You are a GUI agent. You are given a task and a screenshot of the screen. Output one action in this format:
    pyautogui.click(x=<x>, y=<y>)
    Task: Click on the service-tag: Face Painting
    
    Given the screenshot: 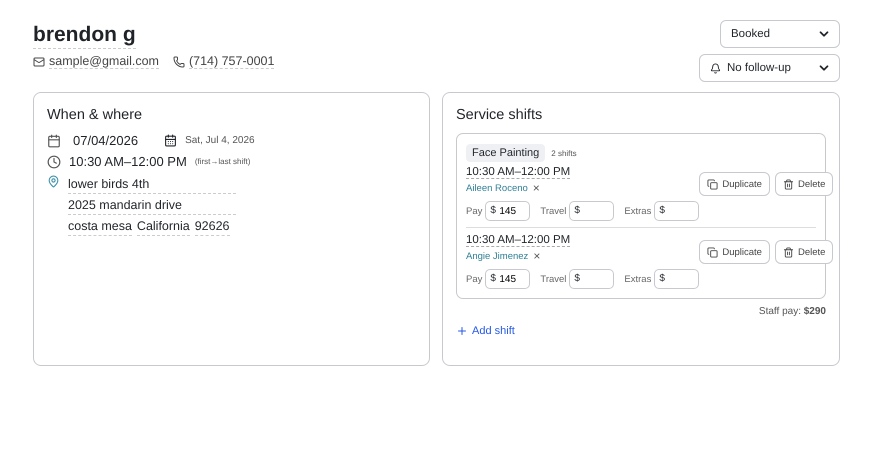 What is the action you would take?
    pyautogui.click(x=506, y=153)
    